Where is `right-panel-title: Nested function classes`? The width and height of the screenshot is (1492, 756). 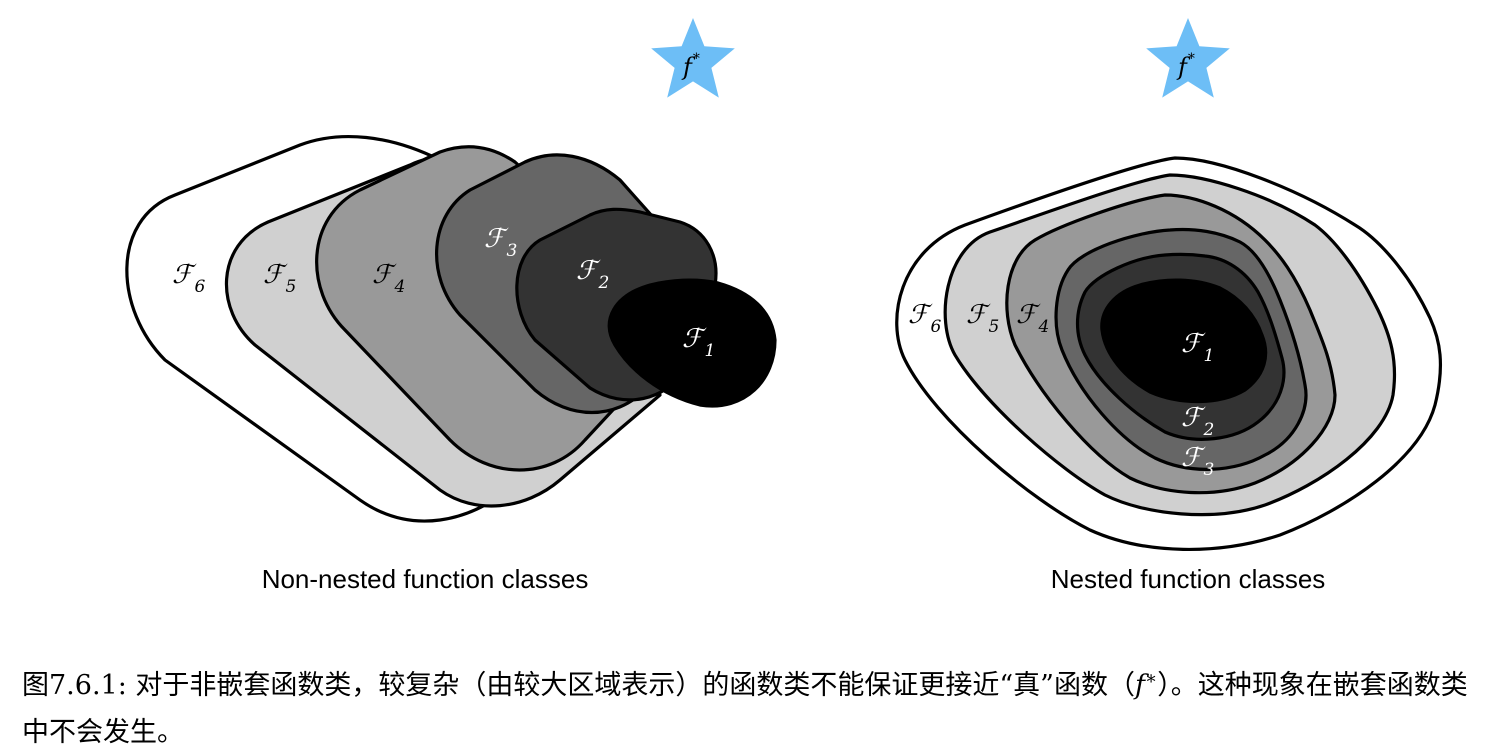 right-panel-title: Nested function classes is located at coordinates (1188, 579).